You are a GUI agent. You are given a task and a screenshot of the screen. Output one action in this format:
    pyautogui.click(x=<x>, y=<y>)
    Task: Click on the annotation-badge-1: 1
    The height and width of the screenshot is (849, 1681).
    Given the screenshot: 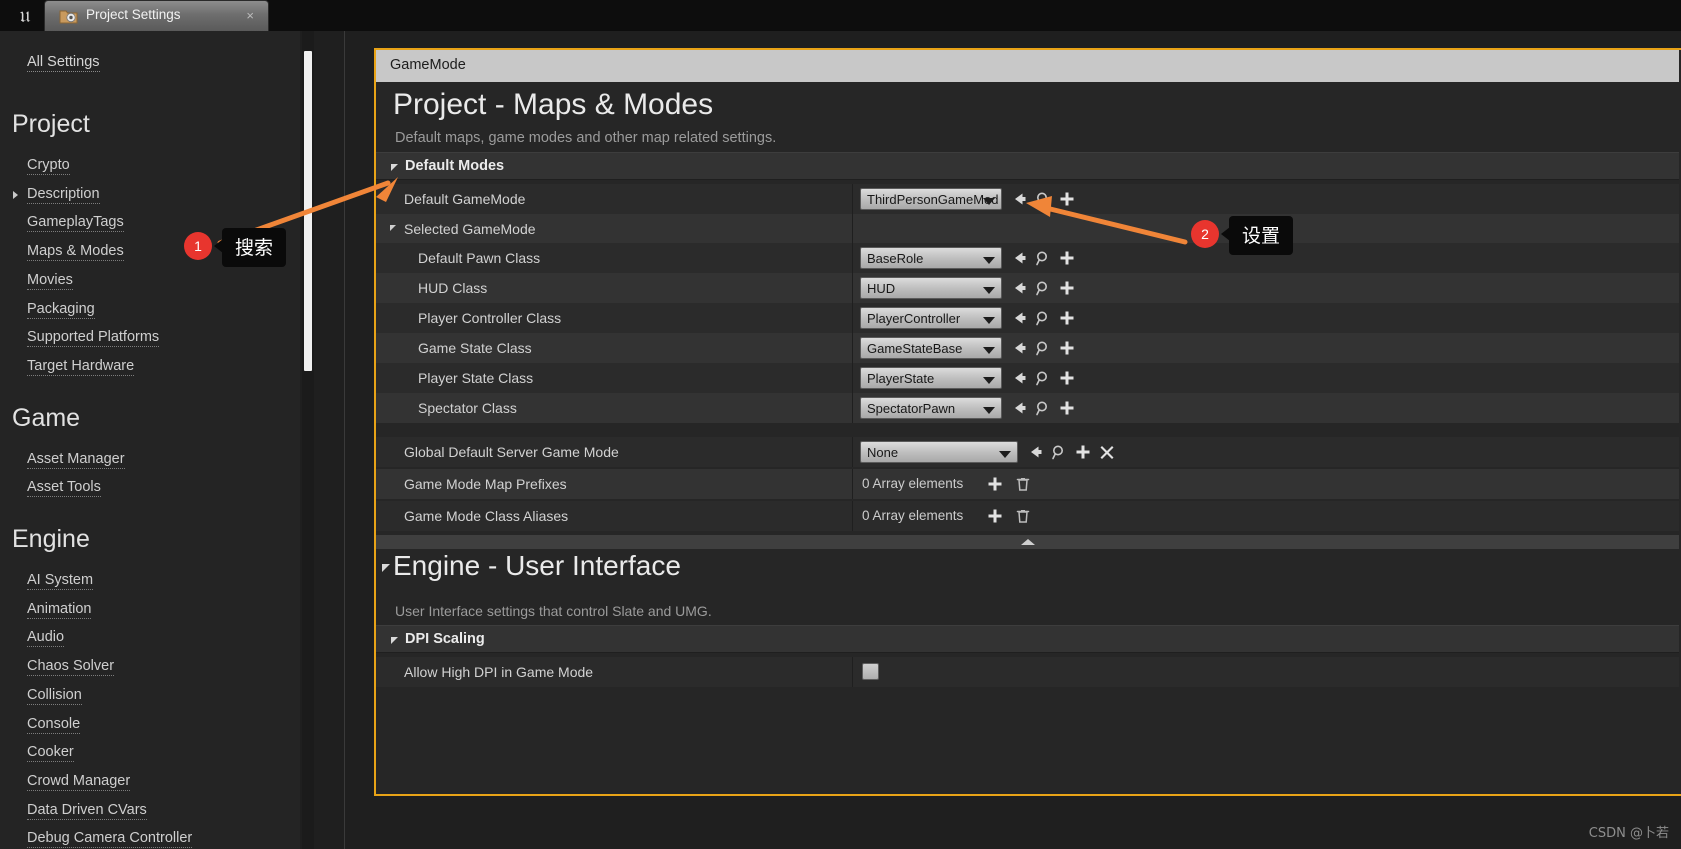 What is the action you would take?
    pyautogui.click(x=198, y=246)
    